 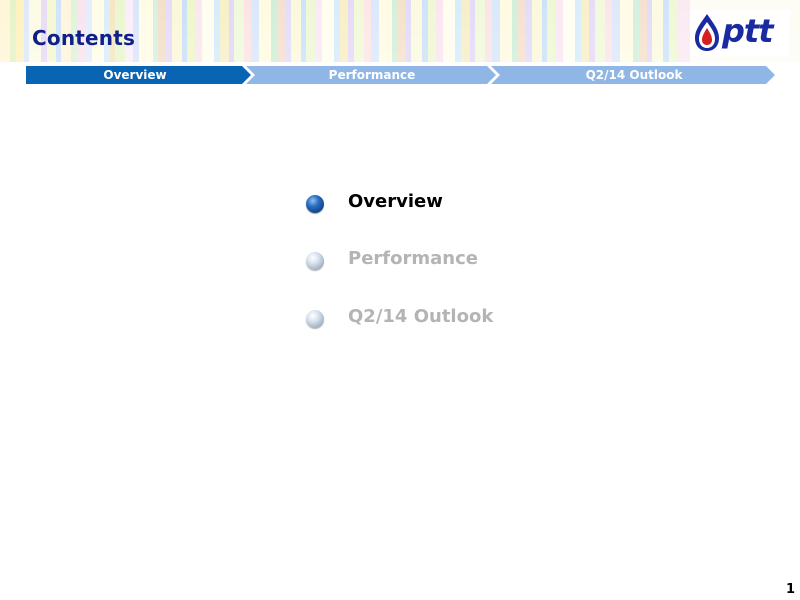 I want to click on agenda-item-performance: Performance, so click(x=464, y=260).